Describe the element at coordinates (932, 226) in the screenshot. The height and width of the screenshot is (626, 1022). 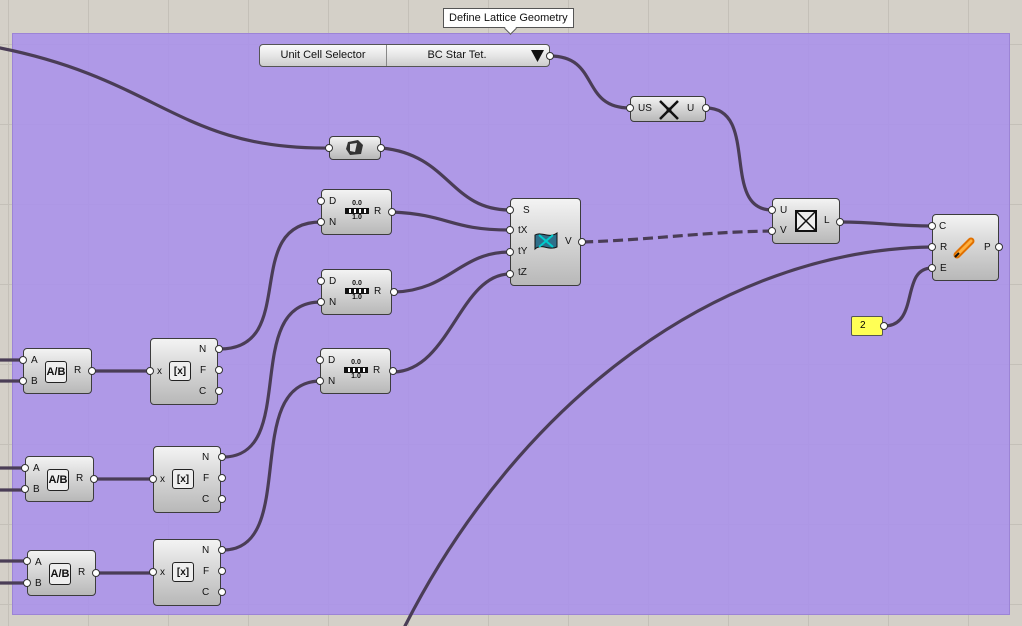
I see `pipe-C-grip` at that location.